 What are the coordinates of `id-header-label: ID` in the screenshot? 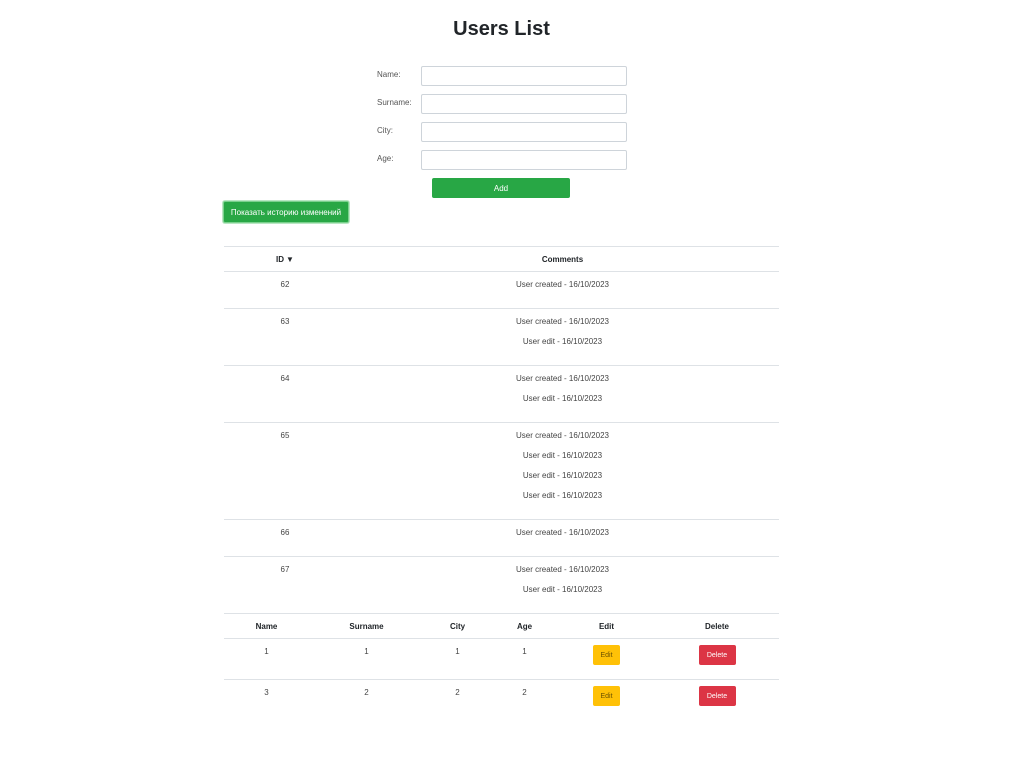 It's located at (280, 259).